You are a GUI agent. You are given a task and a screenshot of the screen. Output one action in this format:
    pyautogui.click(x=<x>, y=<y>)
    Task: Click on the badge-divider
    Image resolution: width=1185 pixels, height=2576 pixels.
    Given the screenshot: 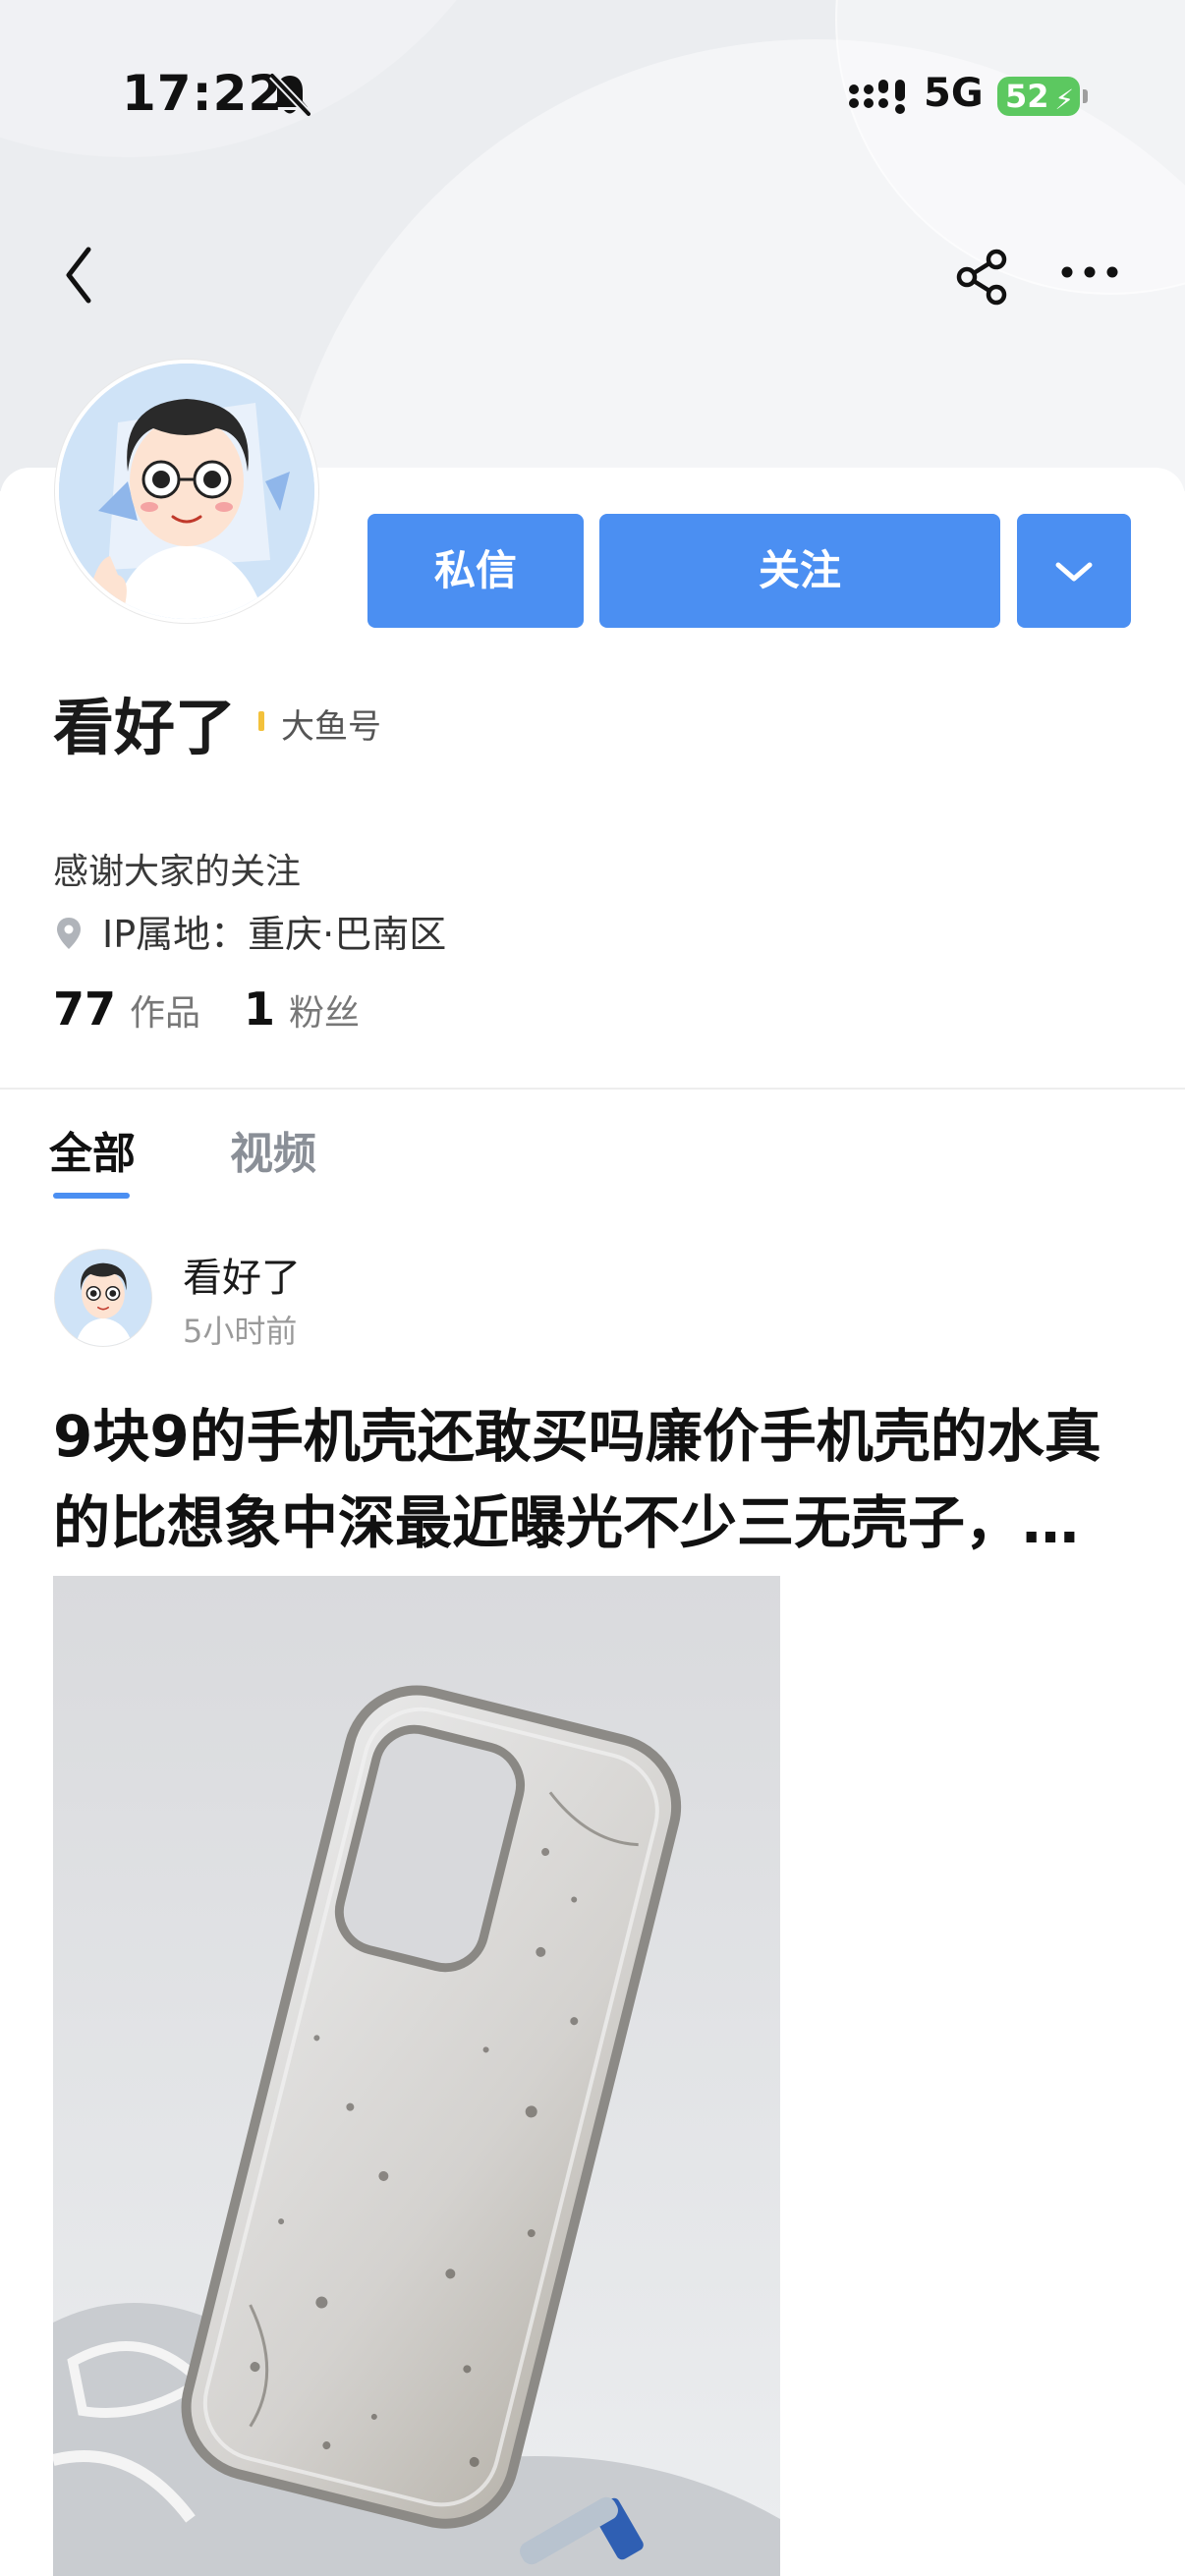 What is the action you would take?
    pyautogui.click(x=261, y=721)
    